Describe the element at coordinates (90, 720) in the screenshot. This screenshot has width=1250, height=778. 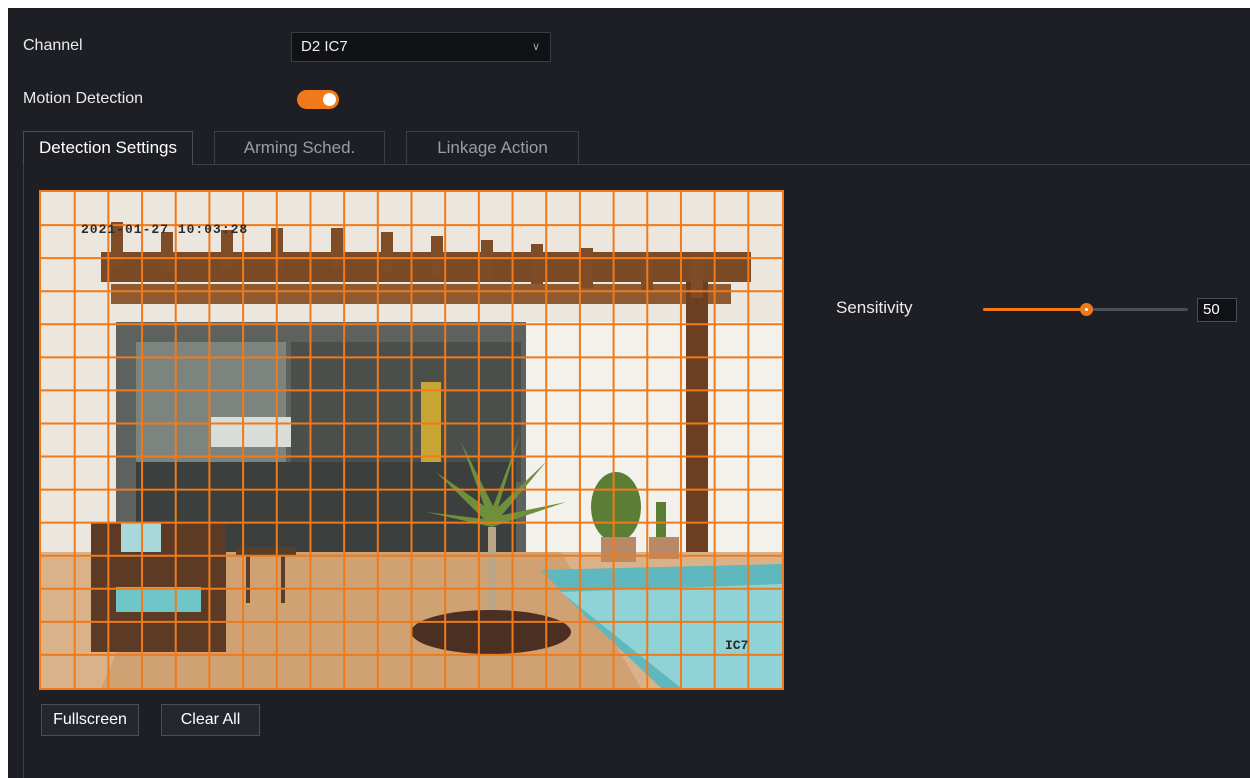
I see `fullscreen-button: Fullscreen` at that location.